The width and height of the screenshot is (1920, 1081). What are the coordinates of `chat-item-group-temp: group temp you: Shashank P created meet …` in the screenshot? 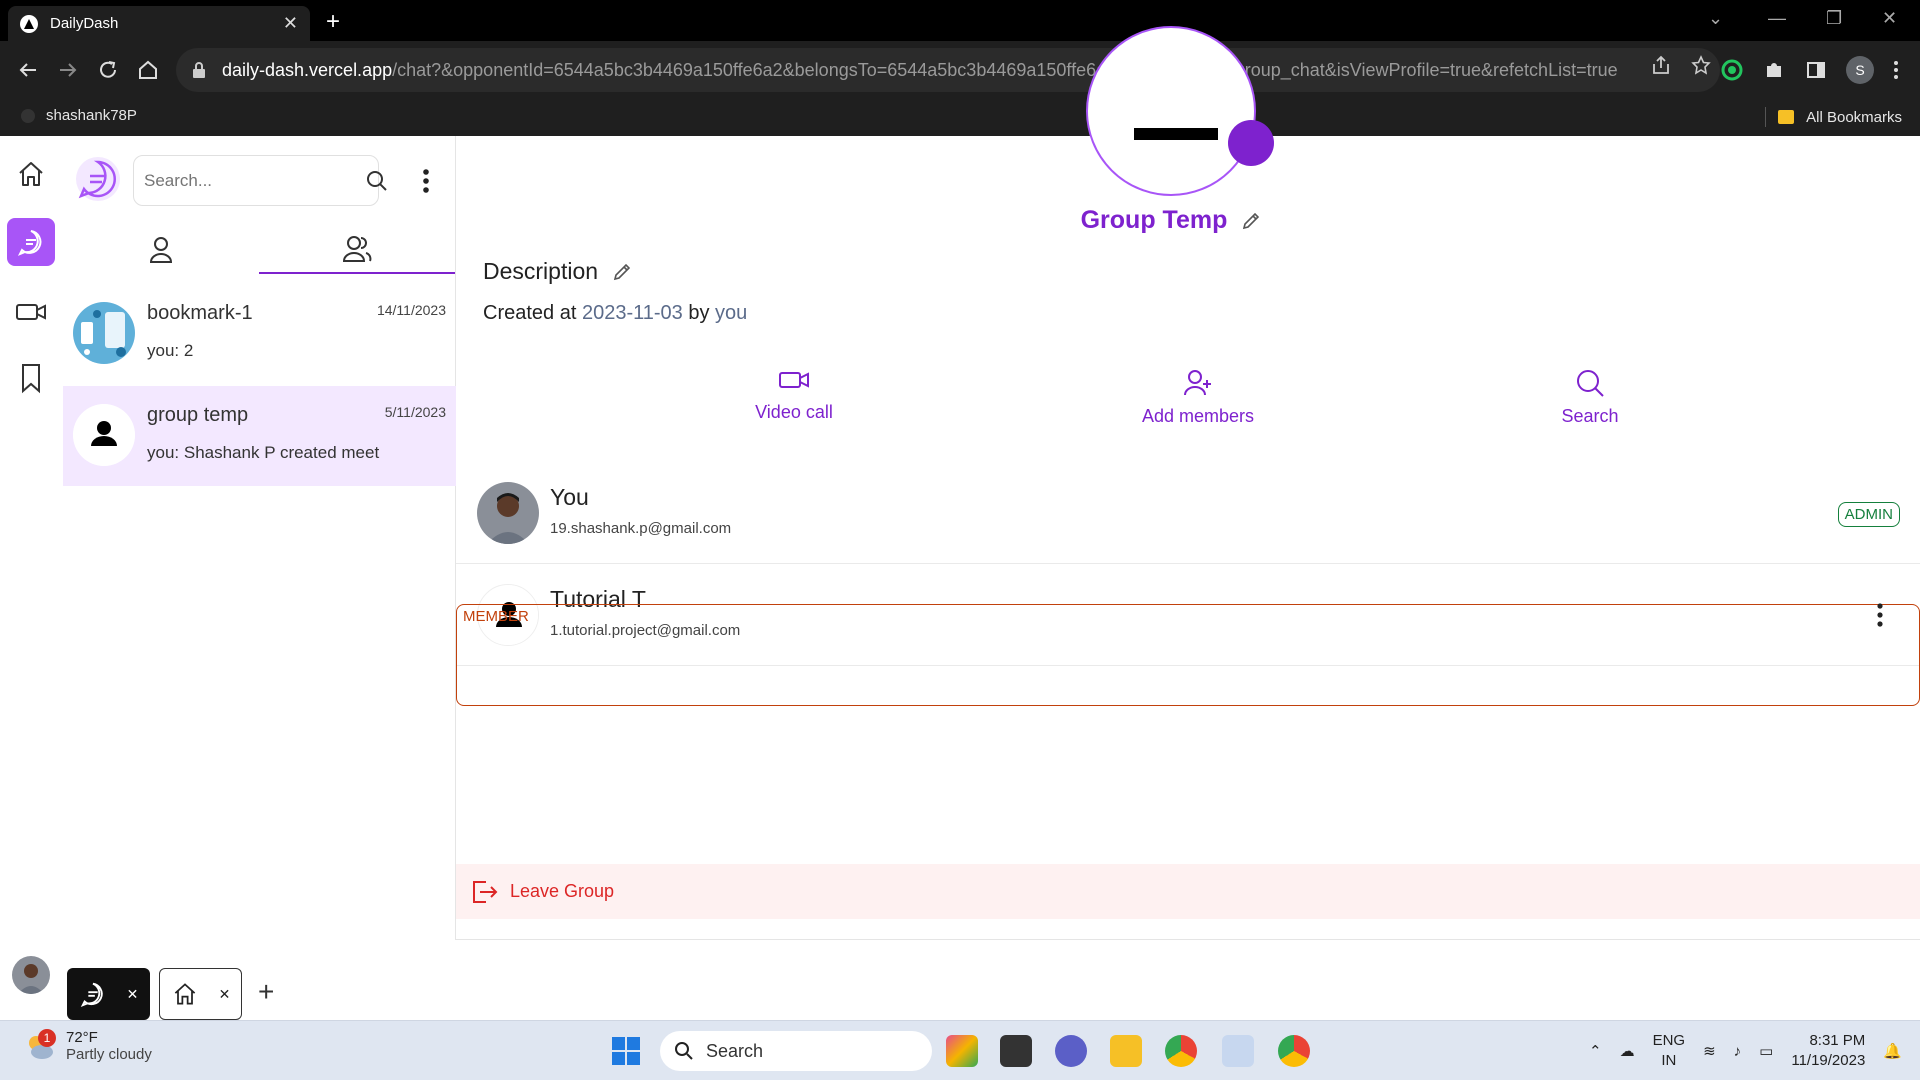 It's located at (259, 436).